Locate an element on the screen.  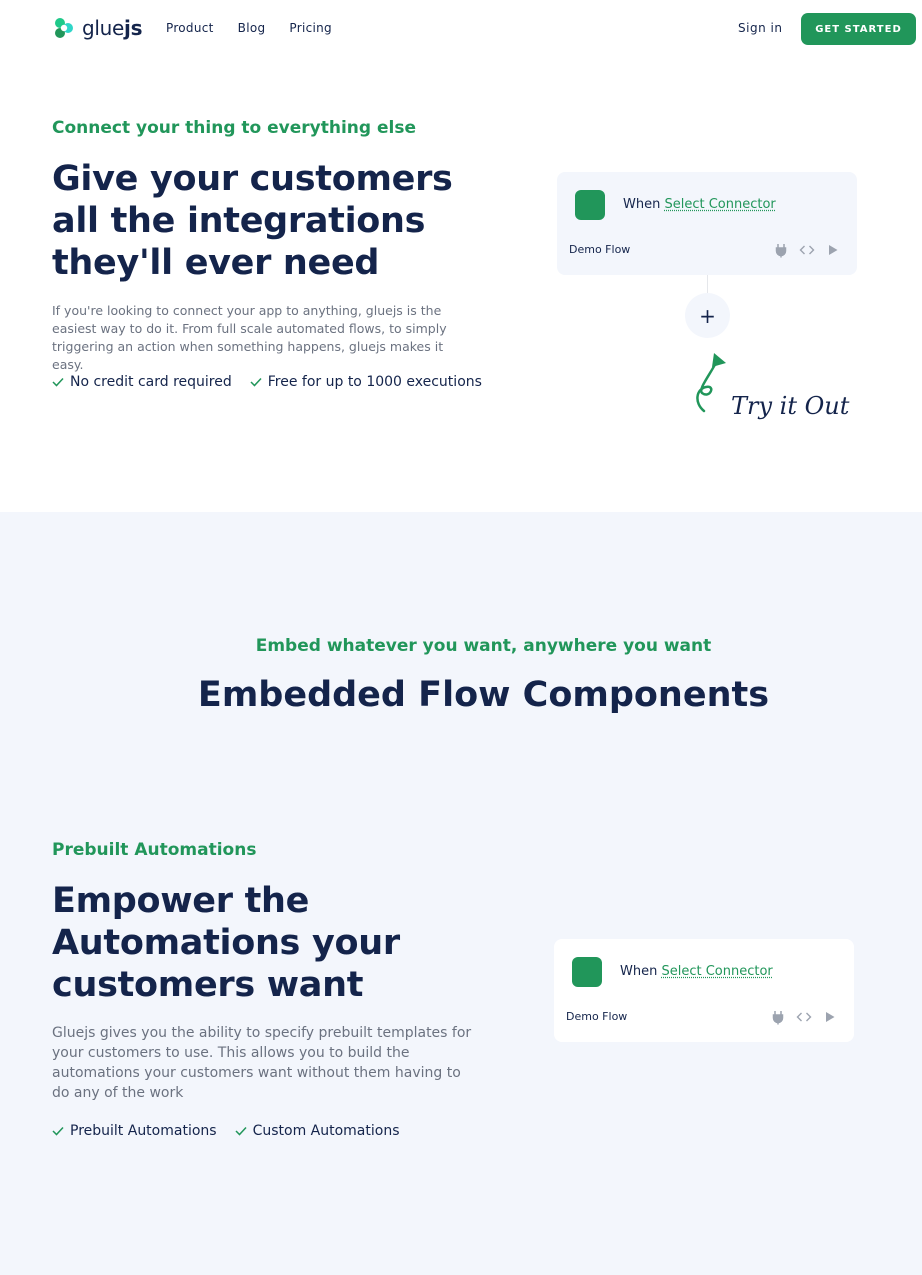
check-item: No credit card required is located at coordinates (142, 382).